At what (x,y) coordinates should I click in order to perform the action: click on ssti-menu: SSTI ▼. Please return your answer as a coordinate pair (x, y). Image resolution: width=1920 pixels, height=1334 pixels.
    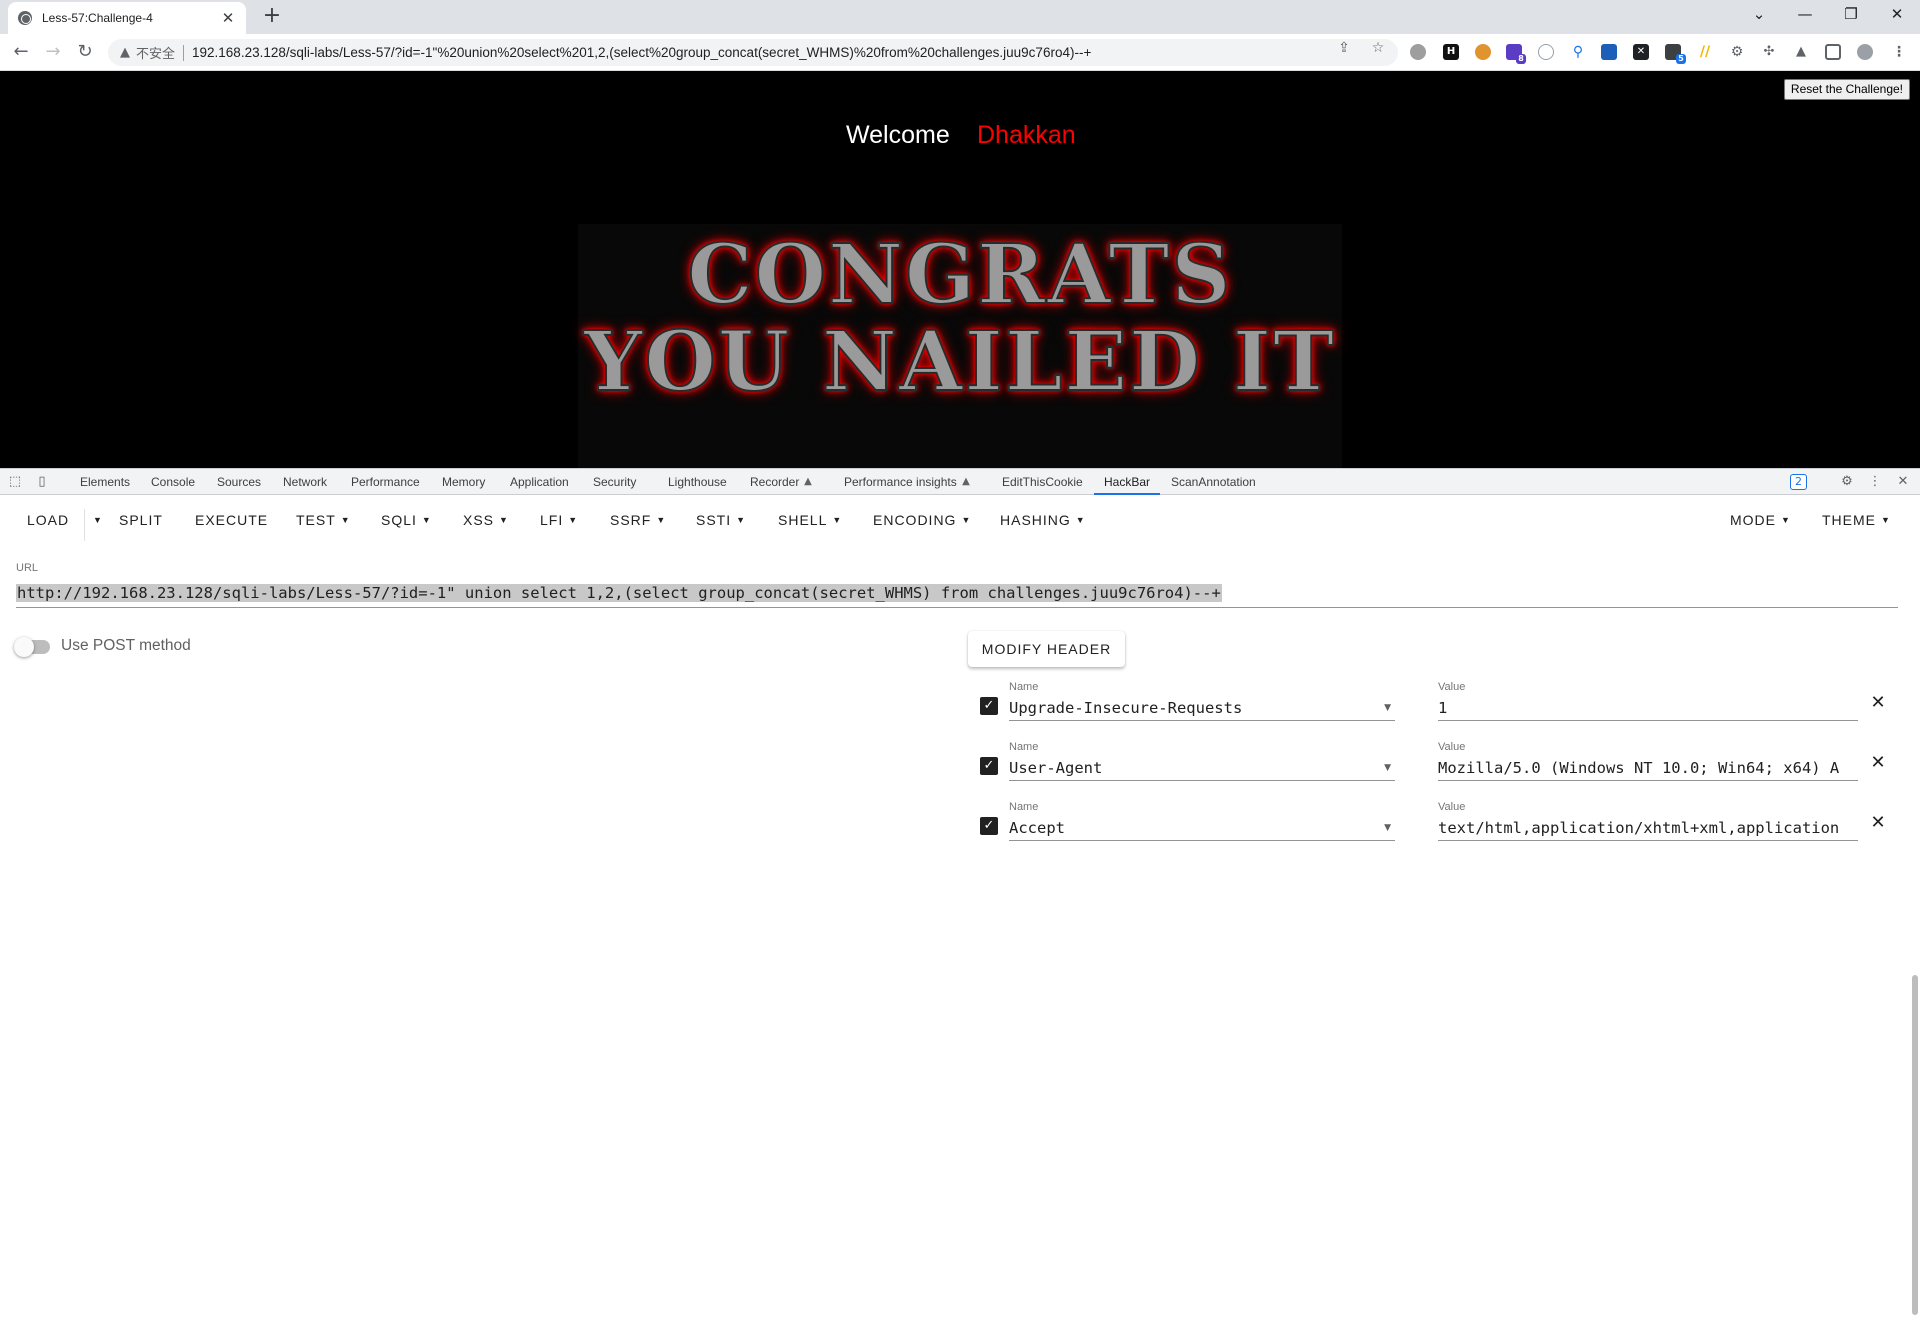
    Looking at the image, I should click on (721, 520).